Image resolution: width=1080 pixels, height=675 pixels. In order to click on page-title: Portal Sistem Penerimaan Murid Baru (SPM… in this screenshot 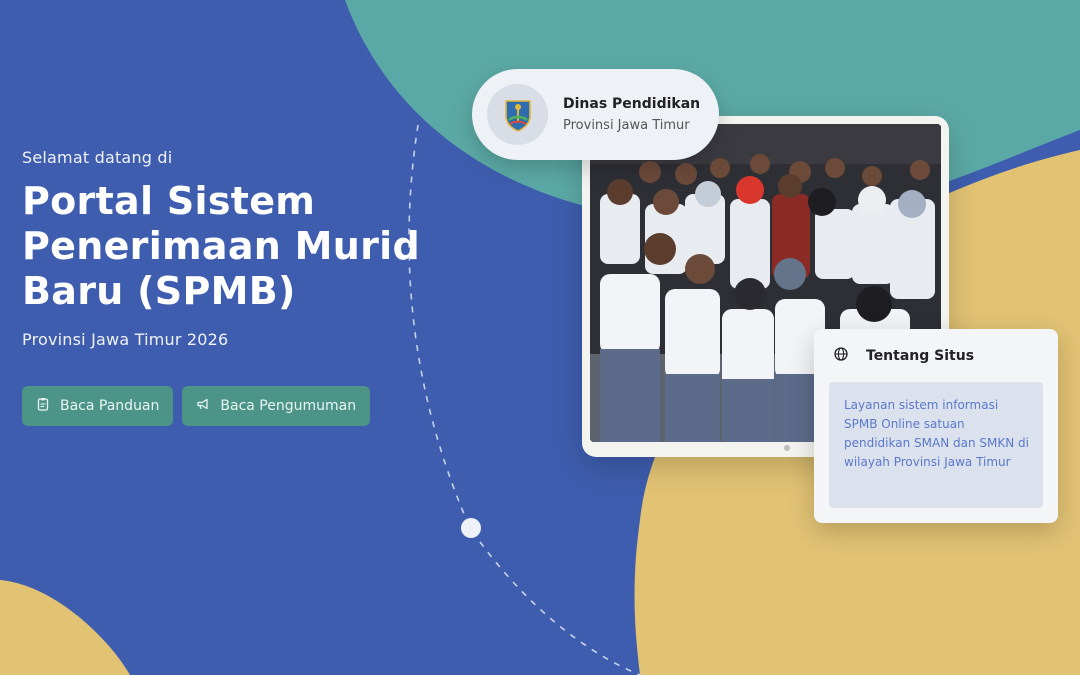, I will do `click(221, 246)`.